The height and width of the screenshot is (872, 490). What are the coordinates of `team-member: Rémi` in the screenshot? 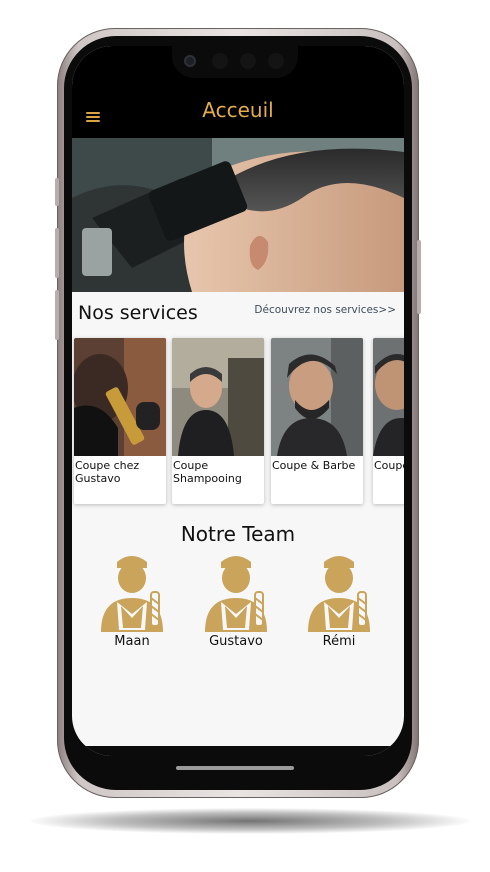 It's located at (339, 600).